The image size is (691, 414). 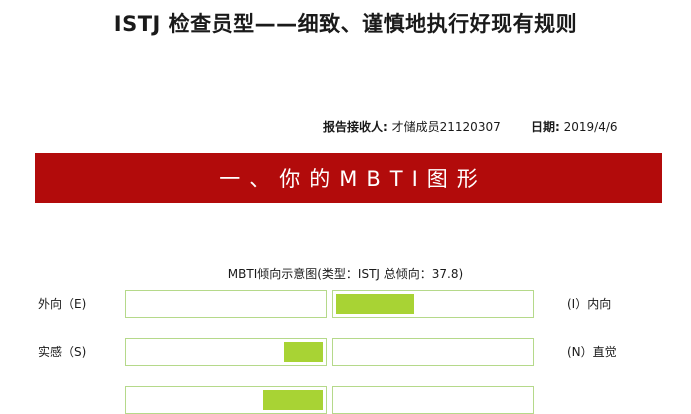 What do you see at coordinates (355, 127) in the screenshot?
I see `recipient-label: 报告接收人:` at bounding box center [355, 127].